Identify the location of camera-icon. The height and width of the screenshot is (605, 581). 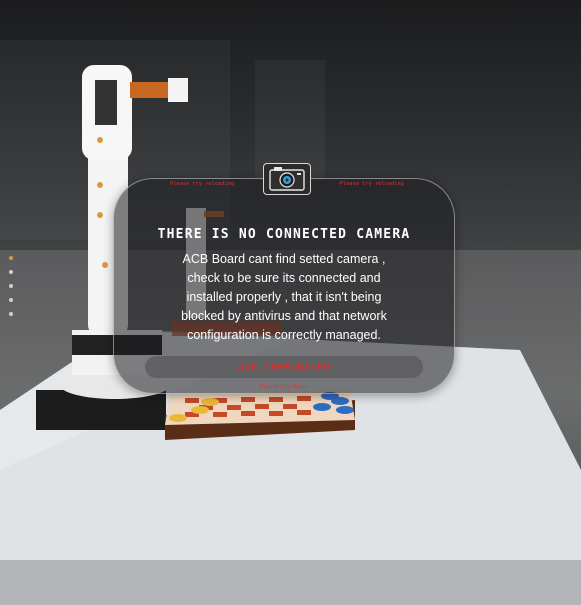
(287, 179).